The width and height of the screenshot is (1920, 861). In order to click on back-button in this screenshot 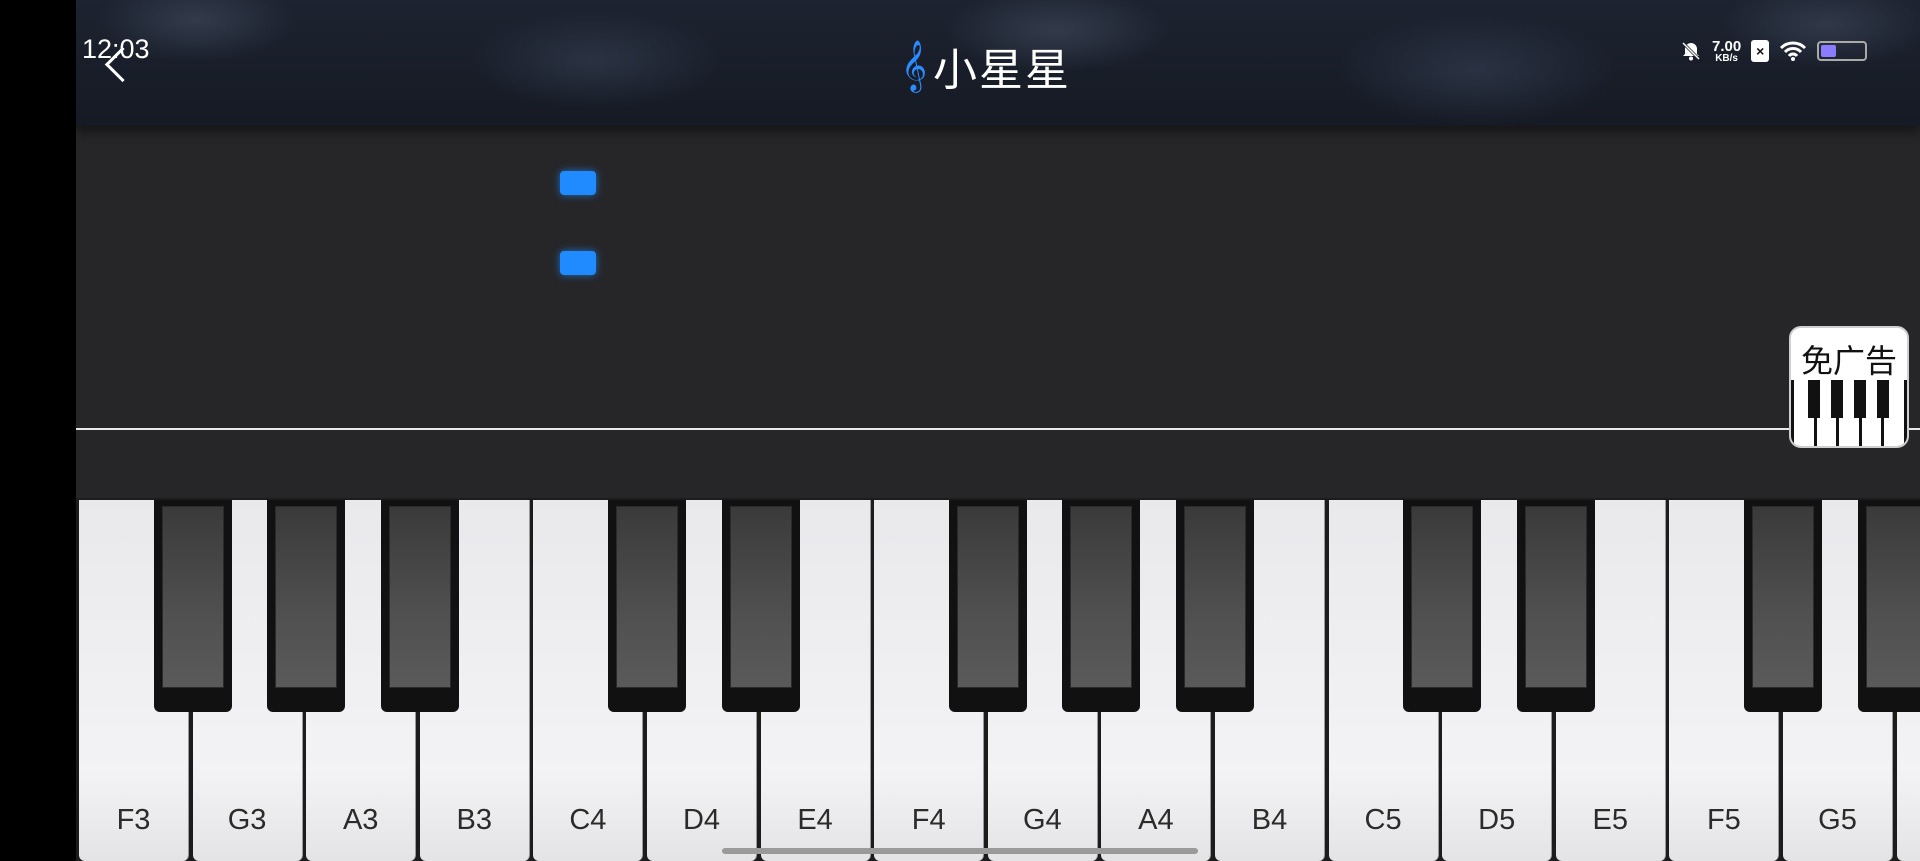, I will do `click(116, 66)`.